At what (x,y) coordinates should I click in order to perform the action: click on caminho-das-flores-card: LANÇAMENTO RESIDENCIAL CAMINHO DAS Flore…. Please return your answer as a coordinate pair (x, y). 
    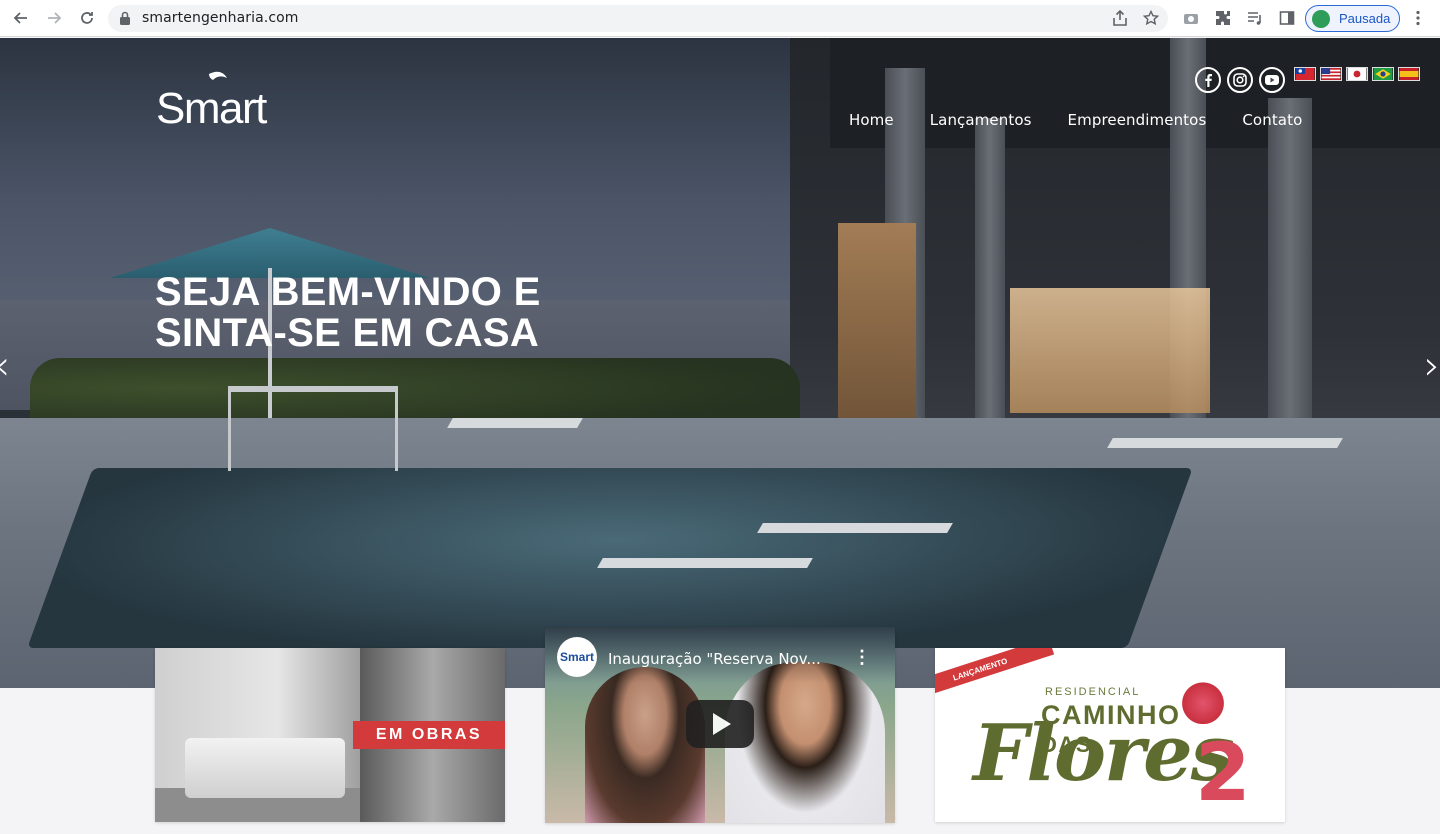
    Looking at the image, I should click on (1110, 735).